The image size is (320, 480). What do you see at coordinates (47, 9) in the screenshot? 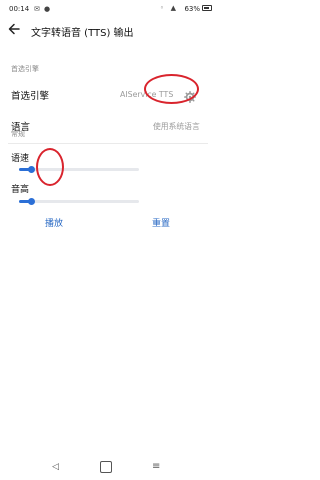
I see `app-notification-icon: ●` at bounding box center [47, 9].